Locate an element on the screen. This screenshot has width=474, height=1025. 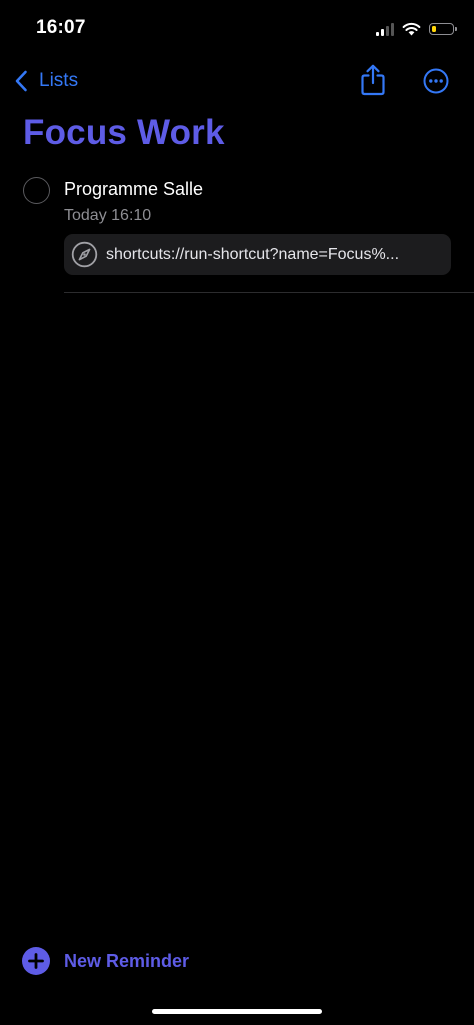
wifi-icon is located at coordinates (411, 29).